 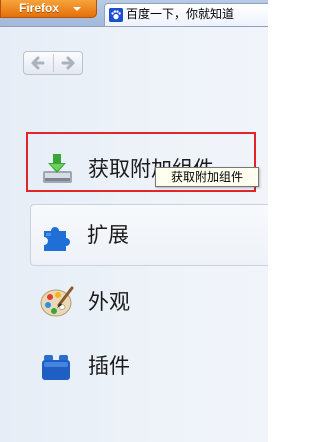 What do you see at coordinates (116, 15) in the screenshot?
I see `baidu-favicon-icon` at bounding box center [116, 15].